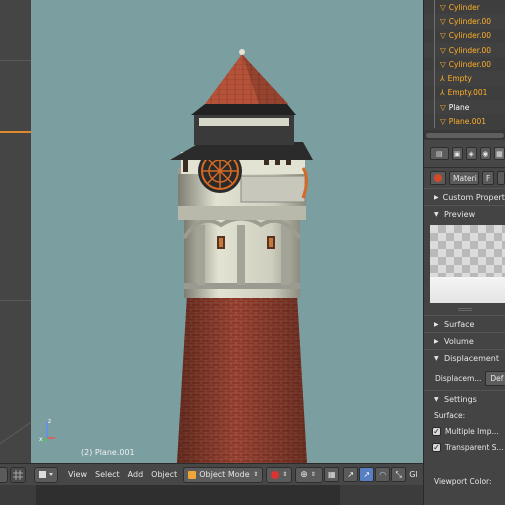  What do you see at coordinates (246, 76) in the screenshot?
I see `tower-roof` at bounding box center [246, 76].